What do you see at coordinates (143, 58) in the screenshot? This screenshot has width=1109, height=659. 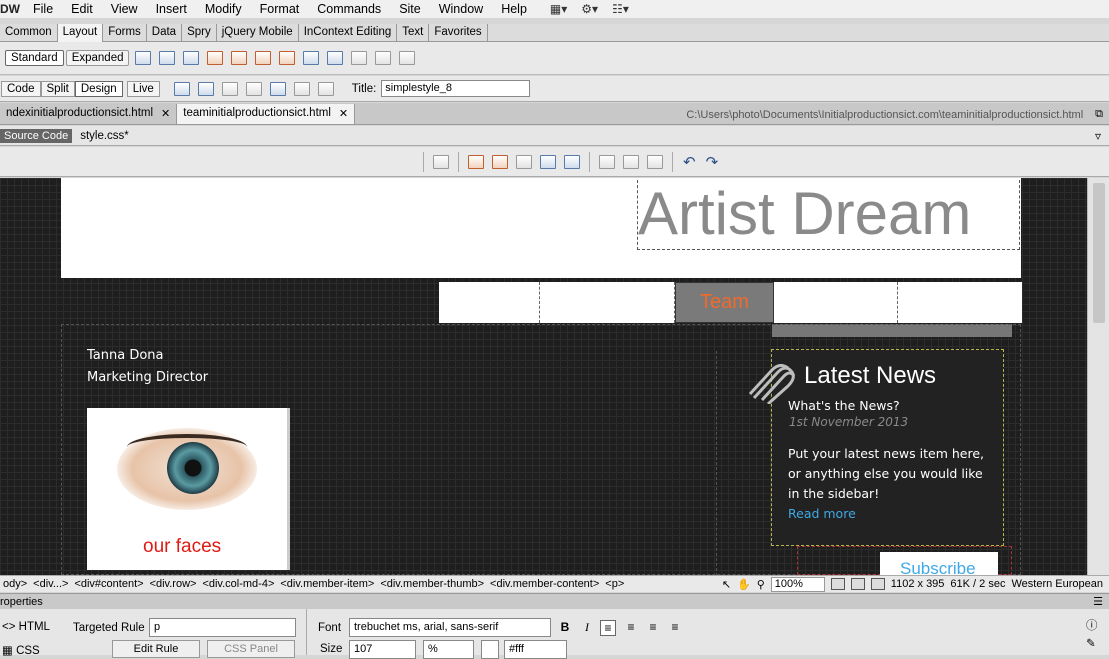 I see `insert-div-icon` at bounding box center [143, 58].